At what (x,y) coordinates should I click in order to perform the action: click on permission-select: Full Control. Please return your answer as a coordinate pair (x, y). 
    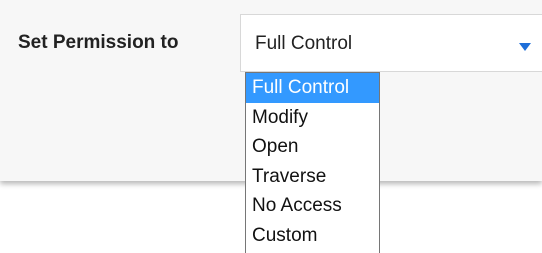
    Looking at the image, I should click on (391, 43).